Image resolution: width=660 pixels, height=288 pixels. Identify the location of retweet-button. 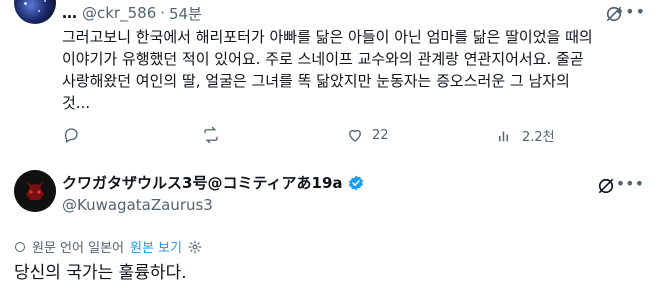
(215, 135).